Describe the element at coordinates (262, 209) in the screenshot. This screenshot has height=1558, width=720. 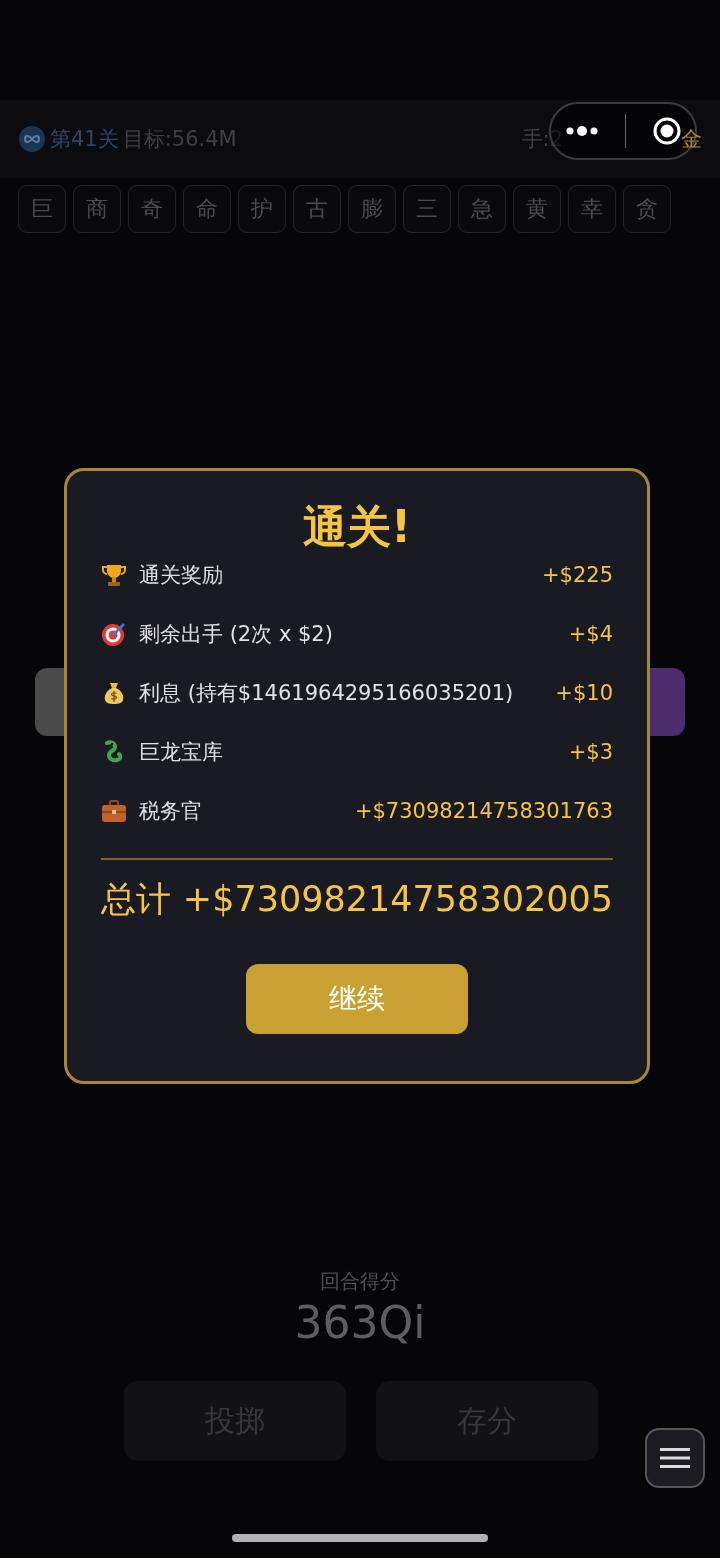
I see `joker-chip: 护` at that location.